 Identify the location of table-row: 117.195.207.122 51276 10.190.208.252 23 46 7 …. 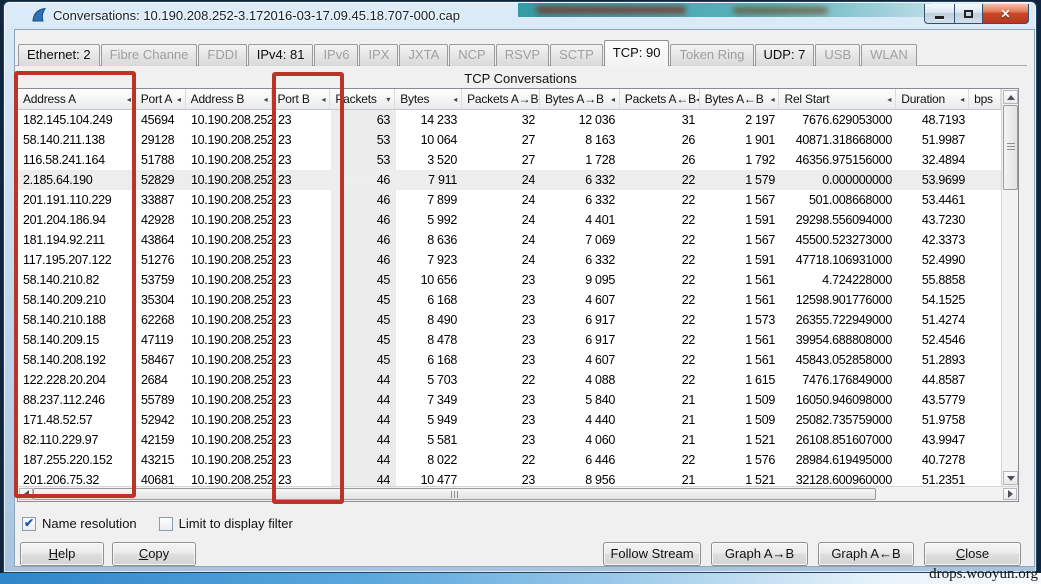
(509, 260).